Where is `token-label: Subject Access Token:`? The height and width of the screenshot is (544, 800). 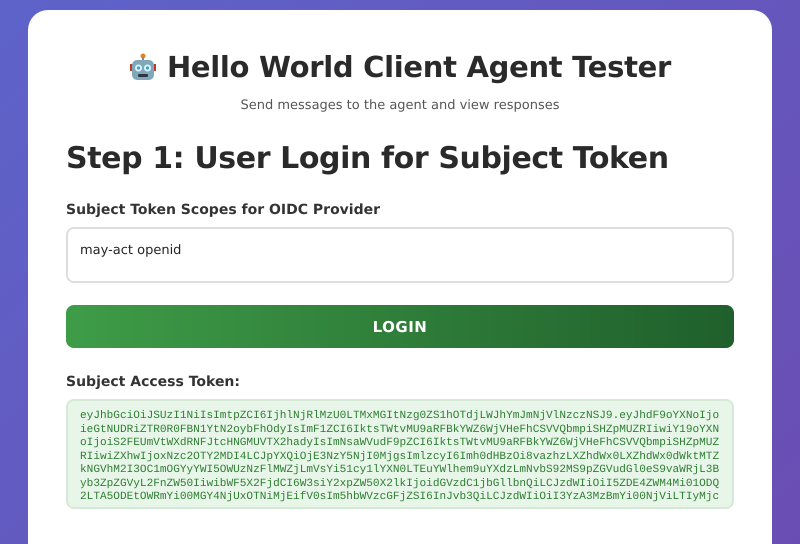 token-label: Subject Access Token: is located at coordinates (154, 382).